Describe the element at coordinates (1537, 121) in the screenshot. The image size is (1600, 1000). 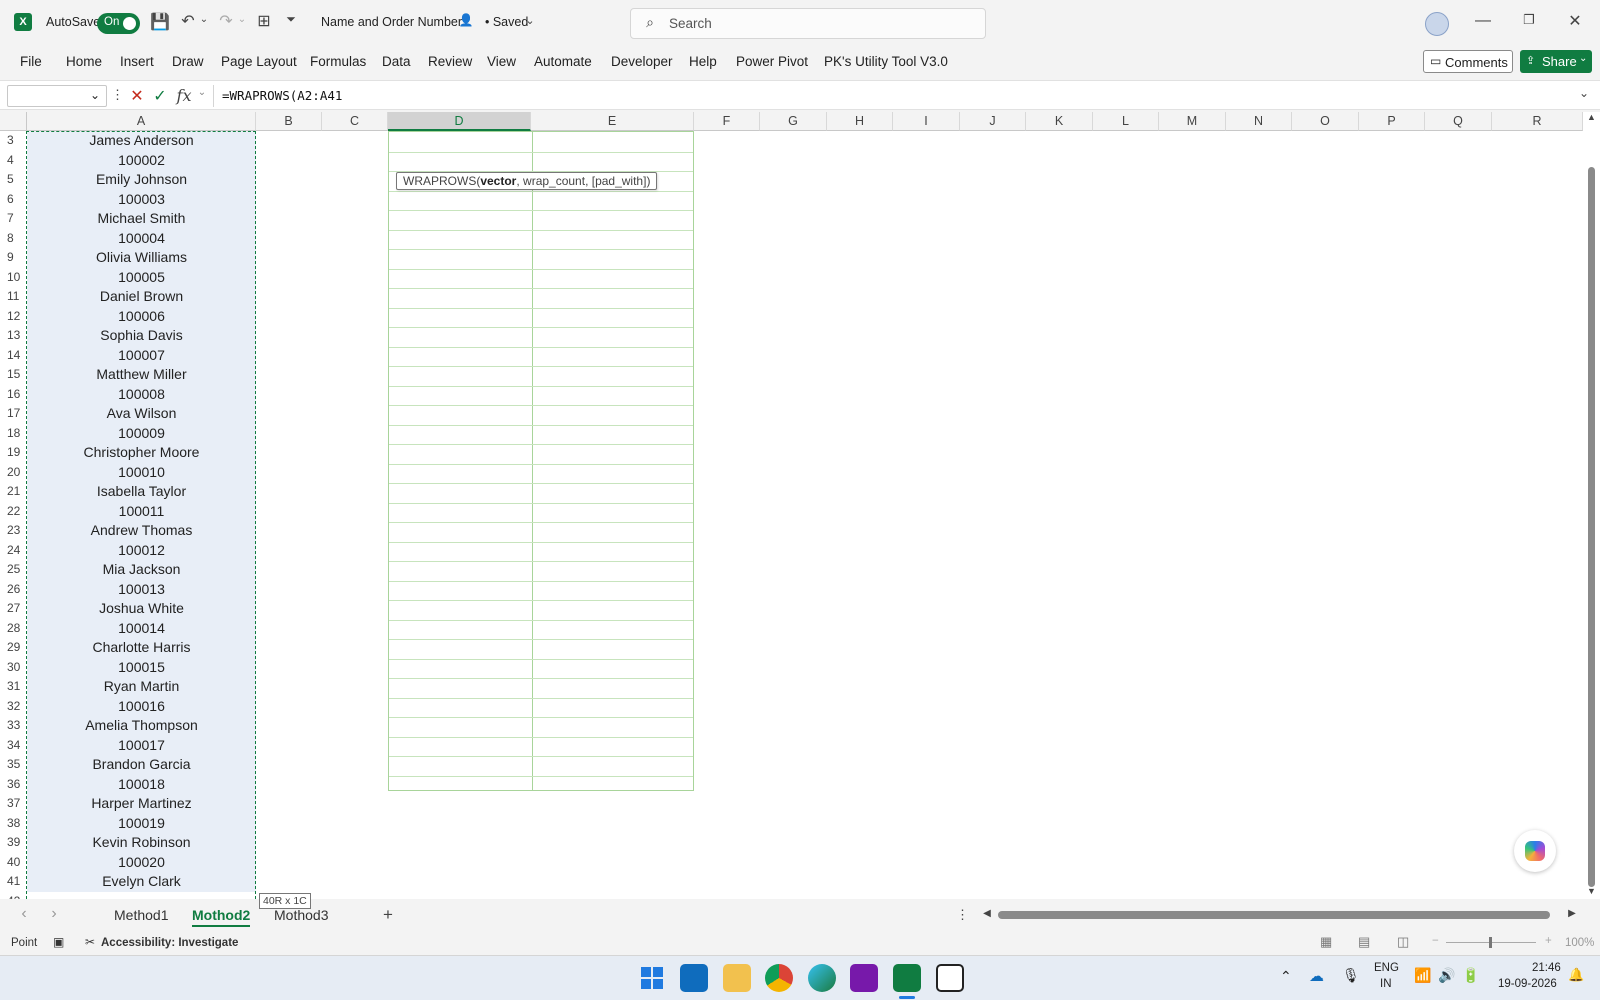
I see `column-header-r: R` at that location.